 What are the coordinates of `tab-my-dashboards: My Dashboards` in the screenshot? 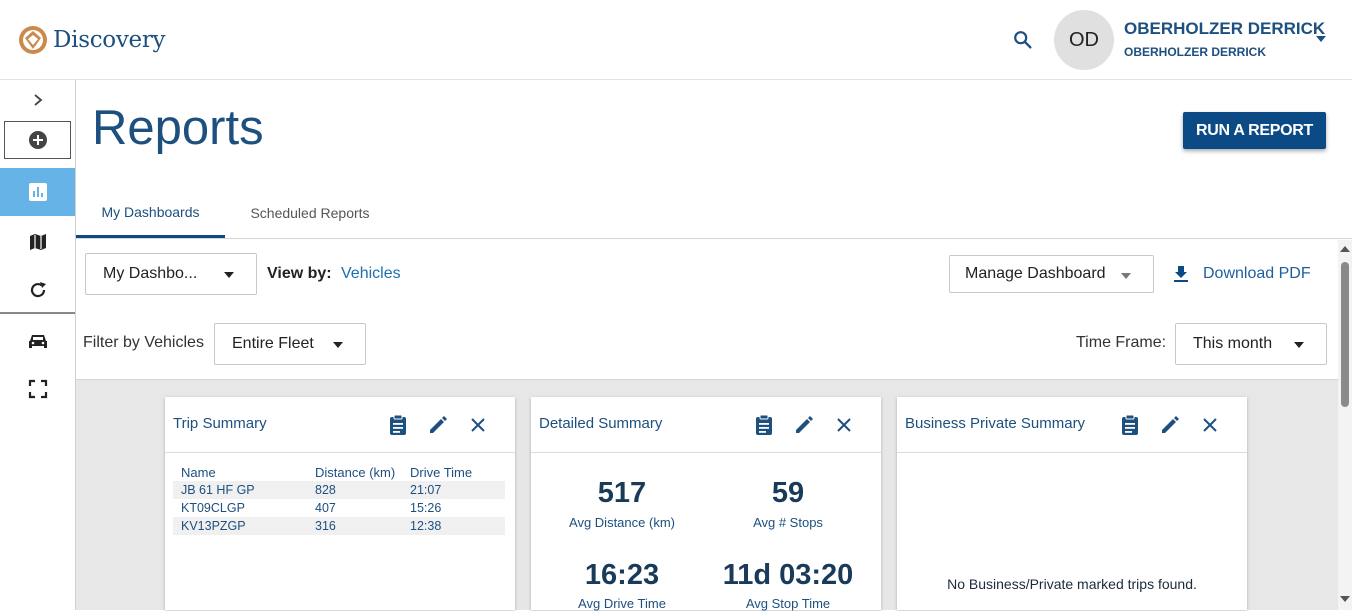 It's located at (150, 213).